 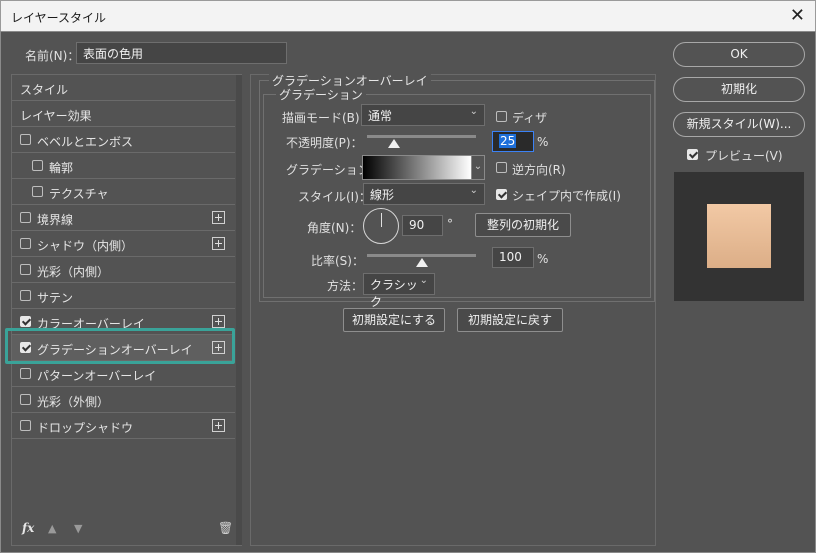 I want to click on name-label: 名前(N)：, so click(x=52, y=56).